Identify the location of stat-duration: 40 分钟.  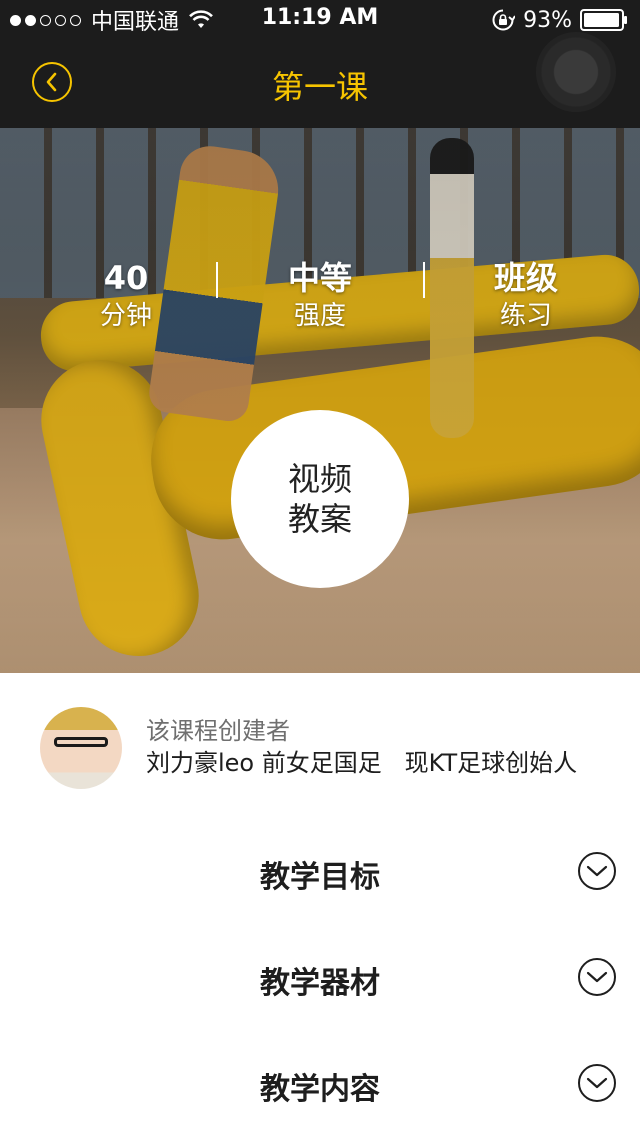
(126, 296).